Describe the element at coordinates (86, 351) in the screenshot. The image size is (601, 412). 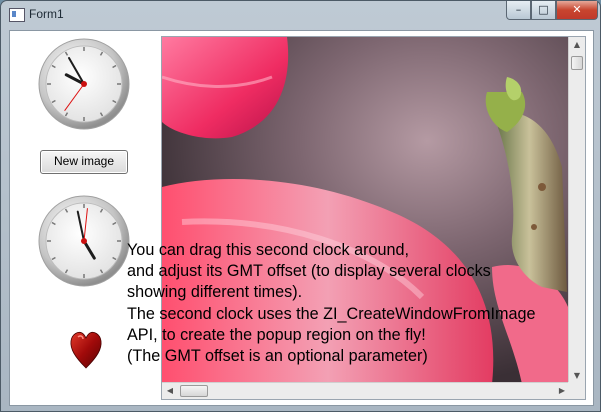
I see `heart-icon` at that location.